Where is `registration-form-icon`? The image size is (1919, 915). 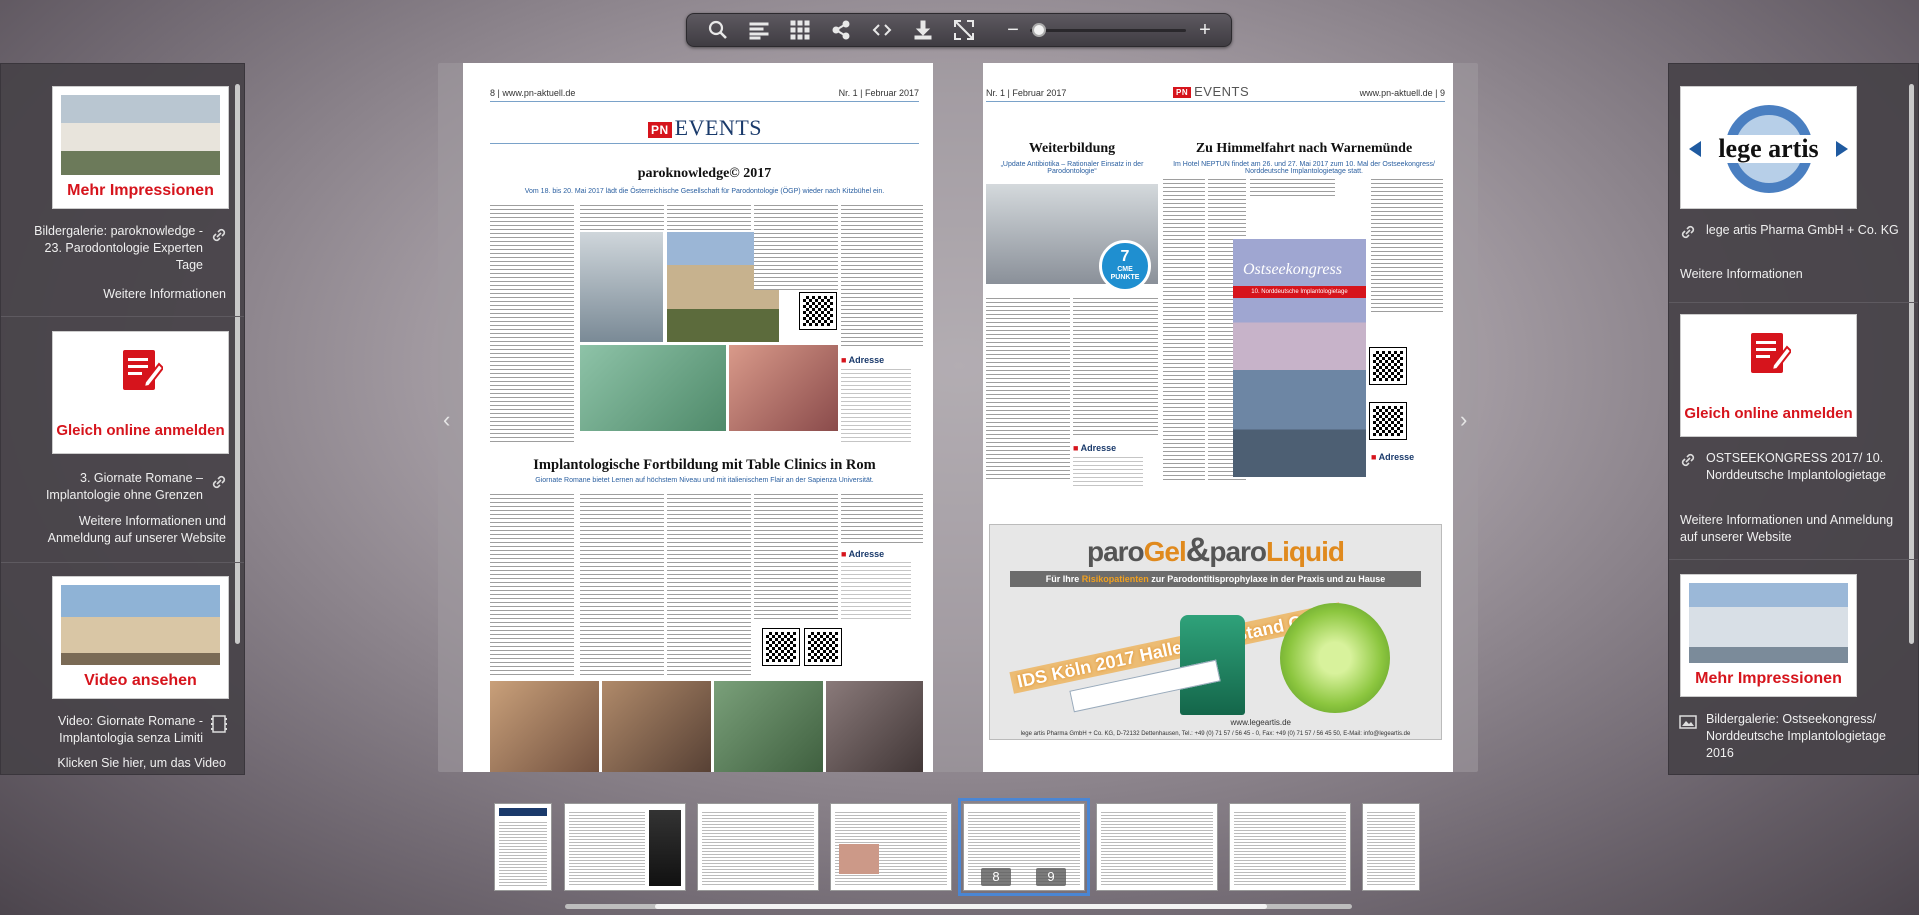 registration-form-icon is located at coordinates (1771, 353).